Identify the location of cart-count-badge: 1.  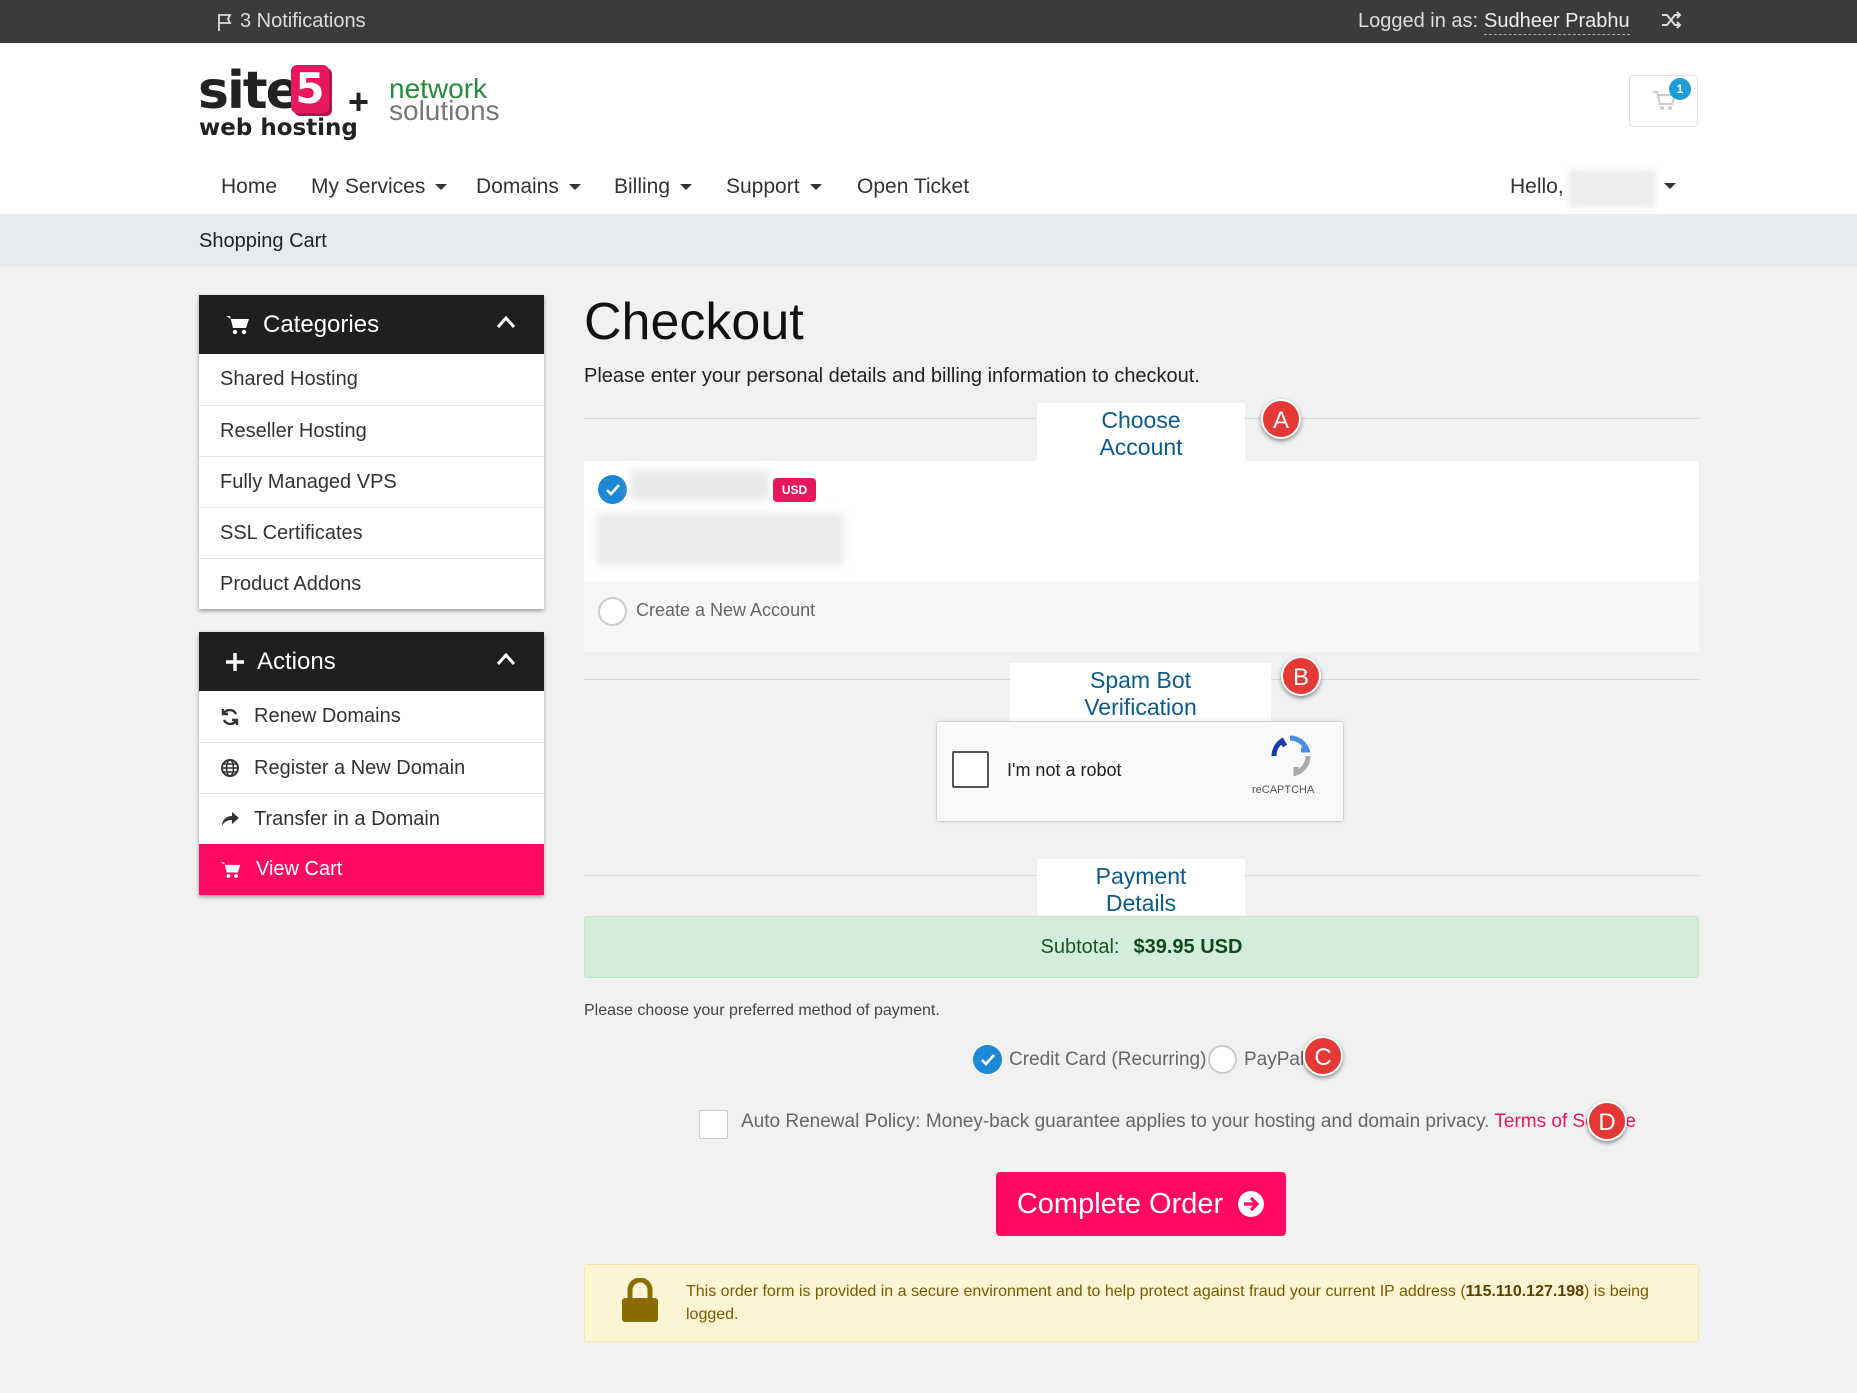
(1680, 89).